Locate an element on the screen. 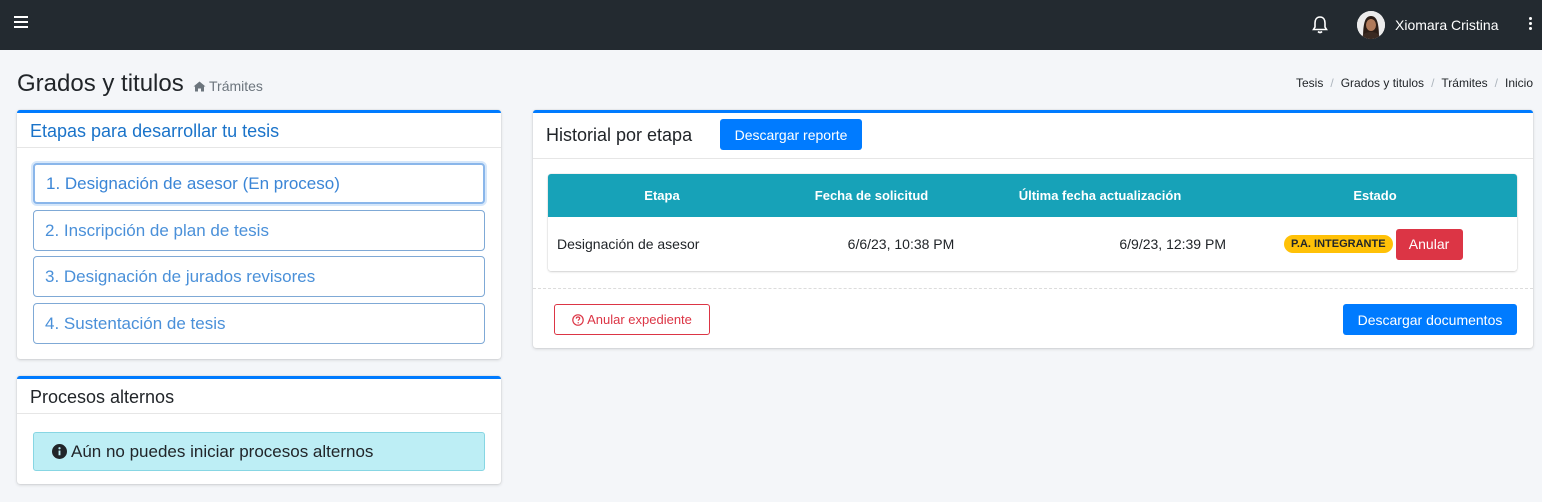 The width and height of the screenshot is (1542, 502). user-name: Xiomara Cristina is located at coordinates (1447, 25).